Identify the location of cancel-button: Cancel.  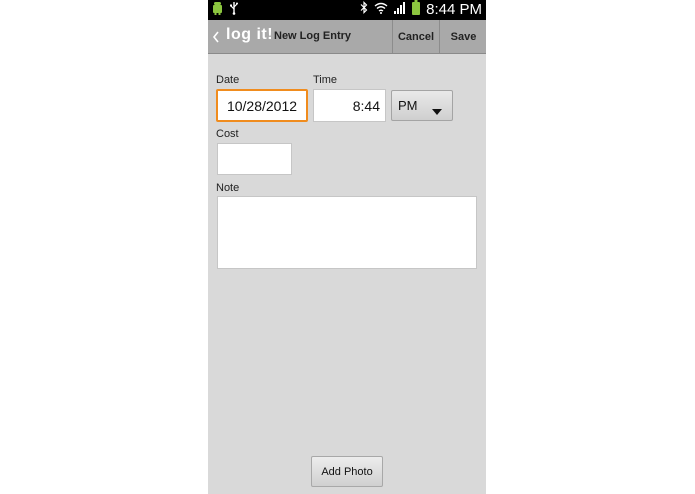
(415, 36).